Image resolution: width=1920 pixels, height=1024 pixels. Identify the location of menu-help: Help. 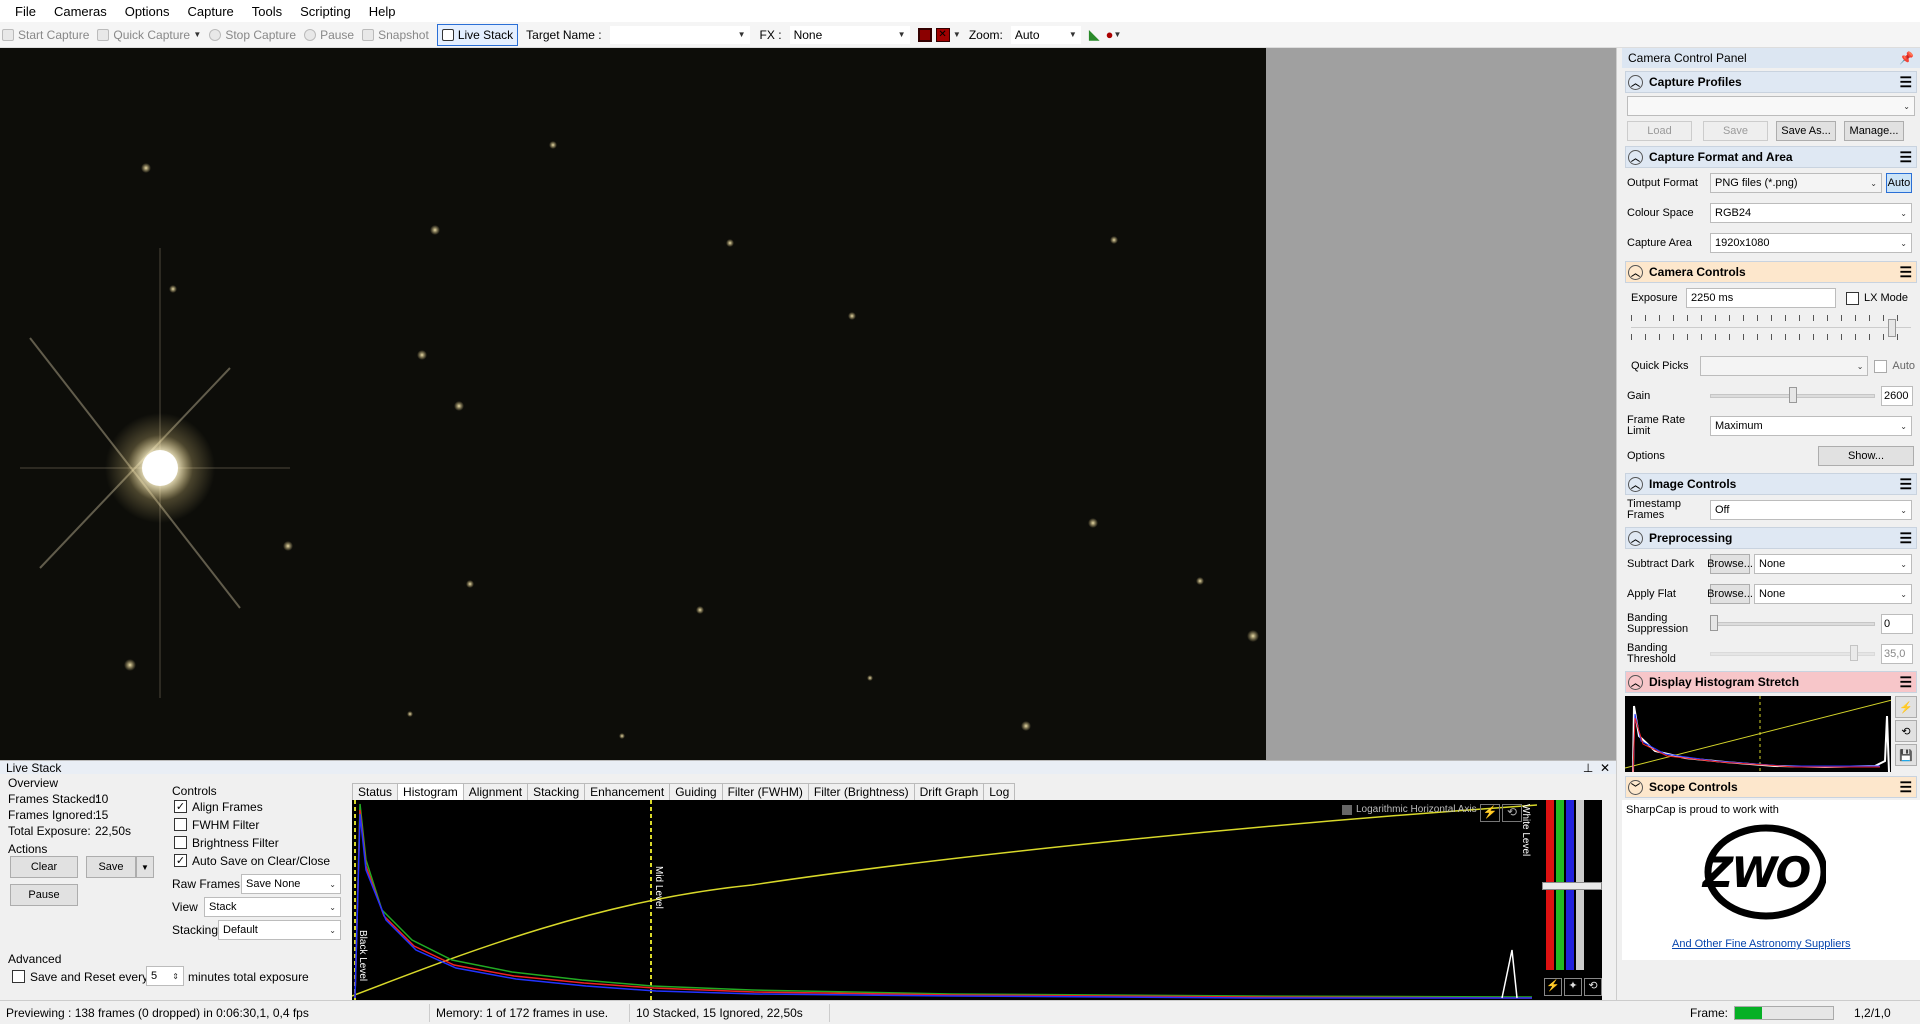
(382, 11).